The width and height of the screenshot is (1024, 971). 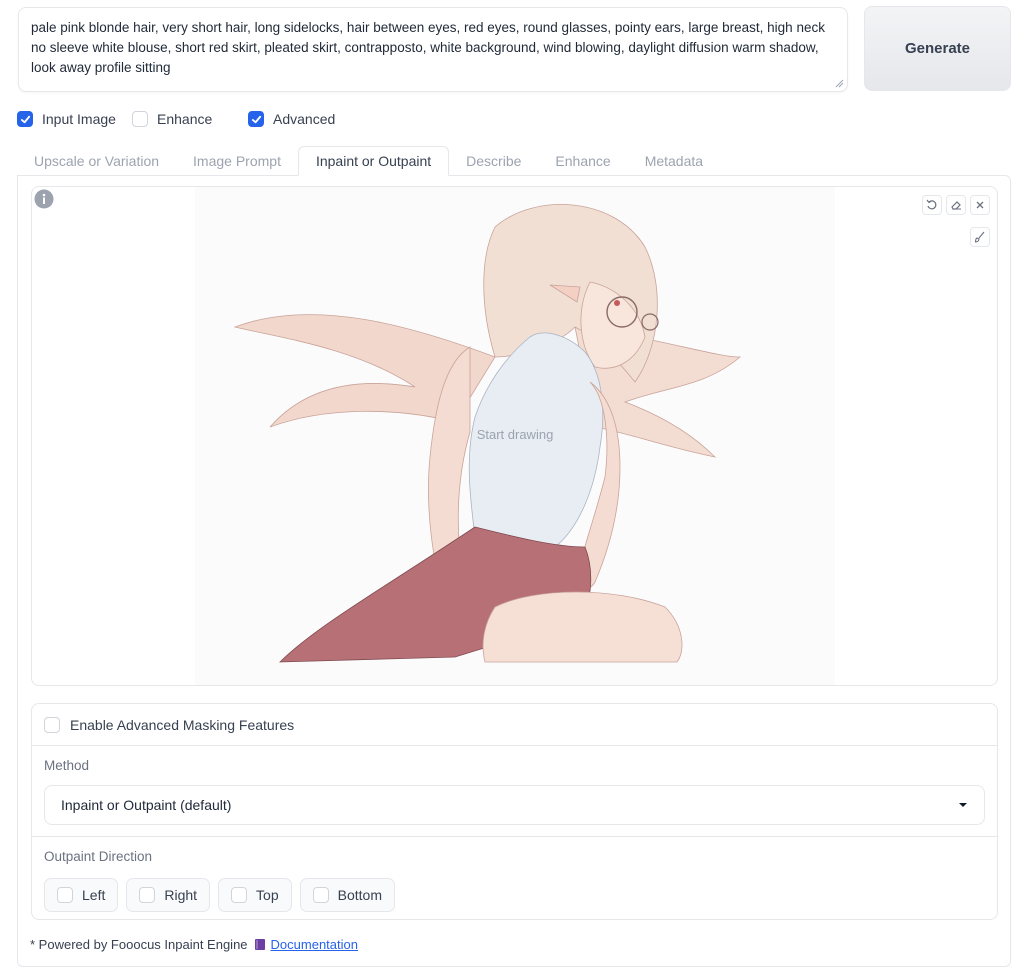 I want to click on enhance-checkbox: Enhance, so click(x=190, y=119).